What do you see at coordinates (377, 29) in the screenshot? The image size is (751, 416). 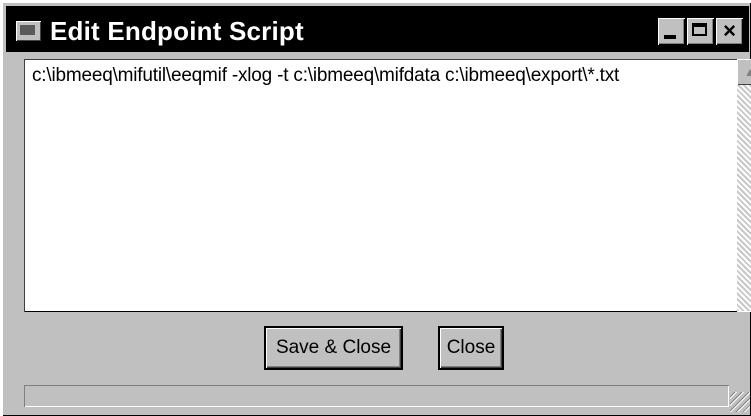 I see `title-bar: Edit Endpoint Script ×` at bounding box center [377, 29].